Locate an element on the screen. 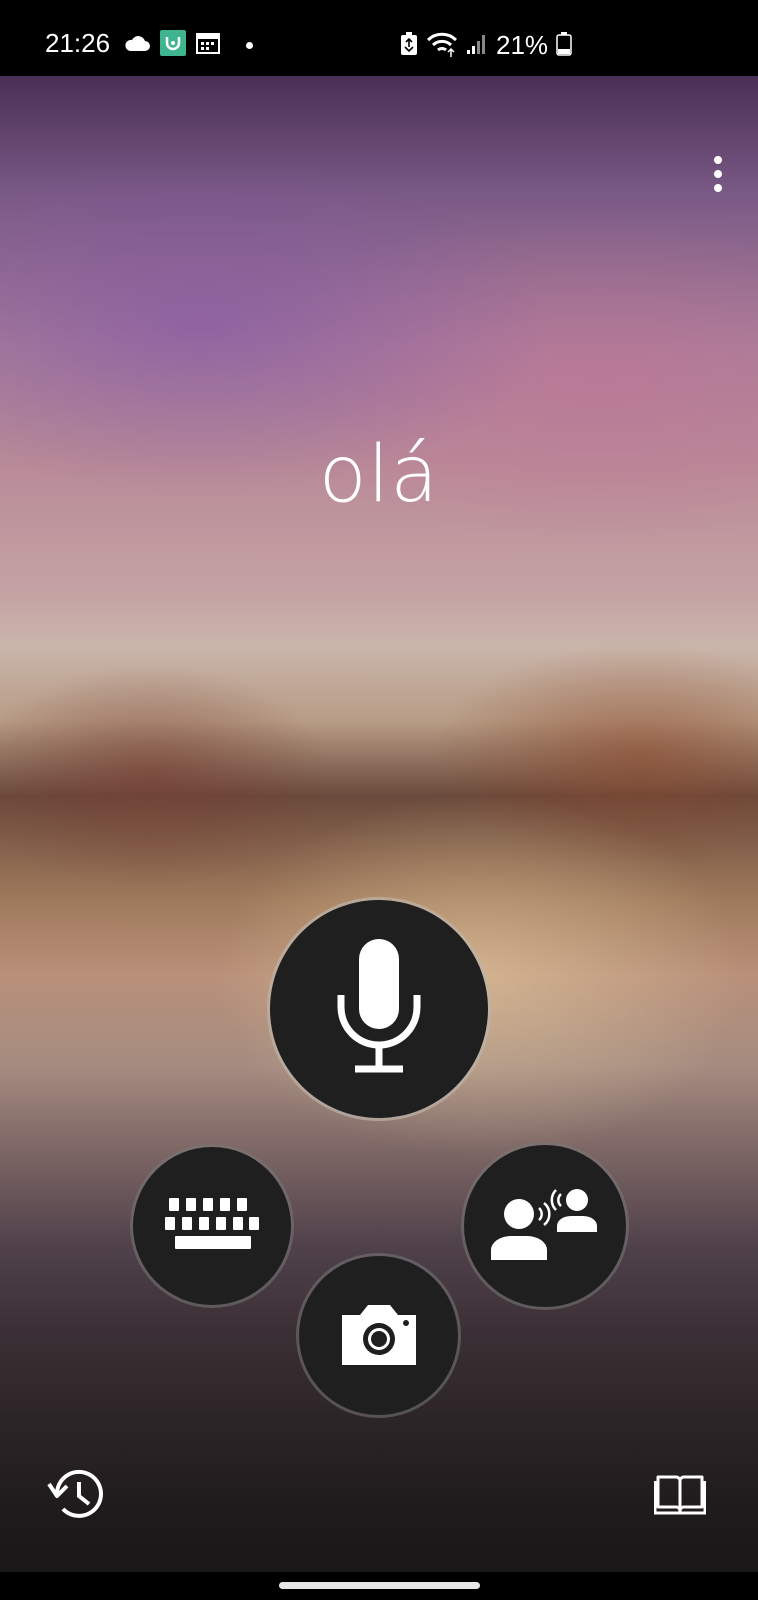 This screenshot has height=1600, width=758. home-indicator is located at coordinates (379, 1585).